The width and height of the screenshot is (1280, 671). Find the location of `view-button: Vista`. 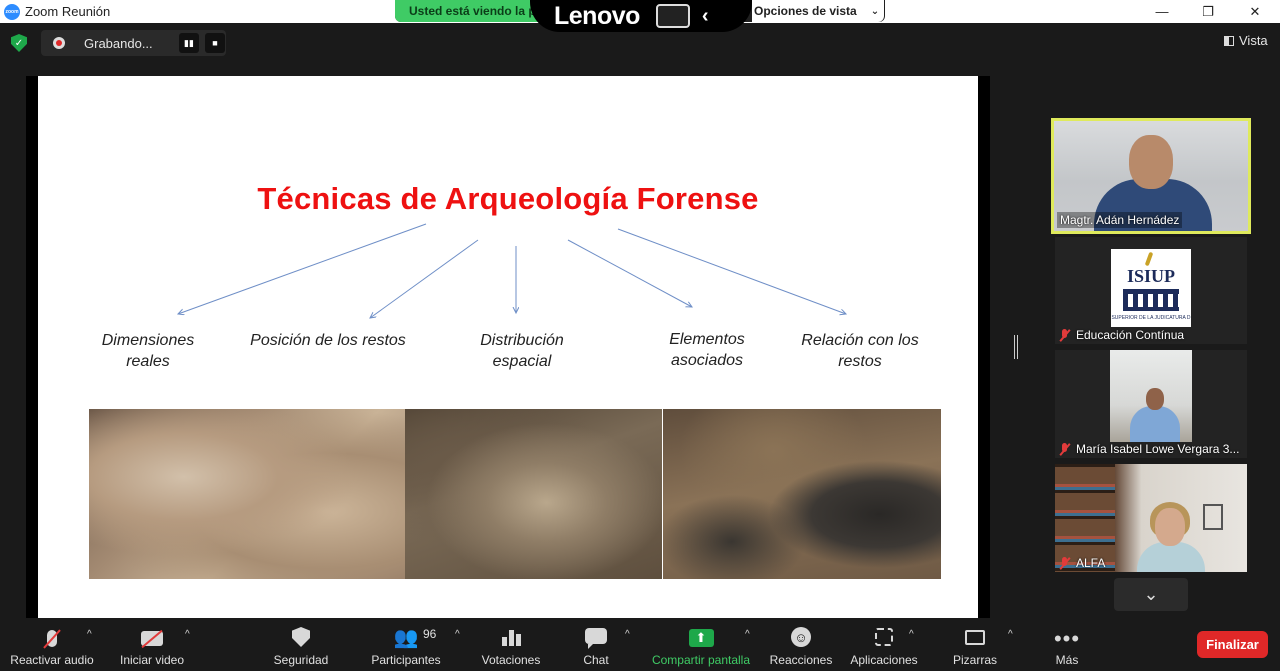

view-button: Vista is located at coordinates (1246, 40).